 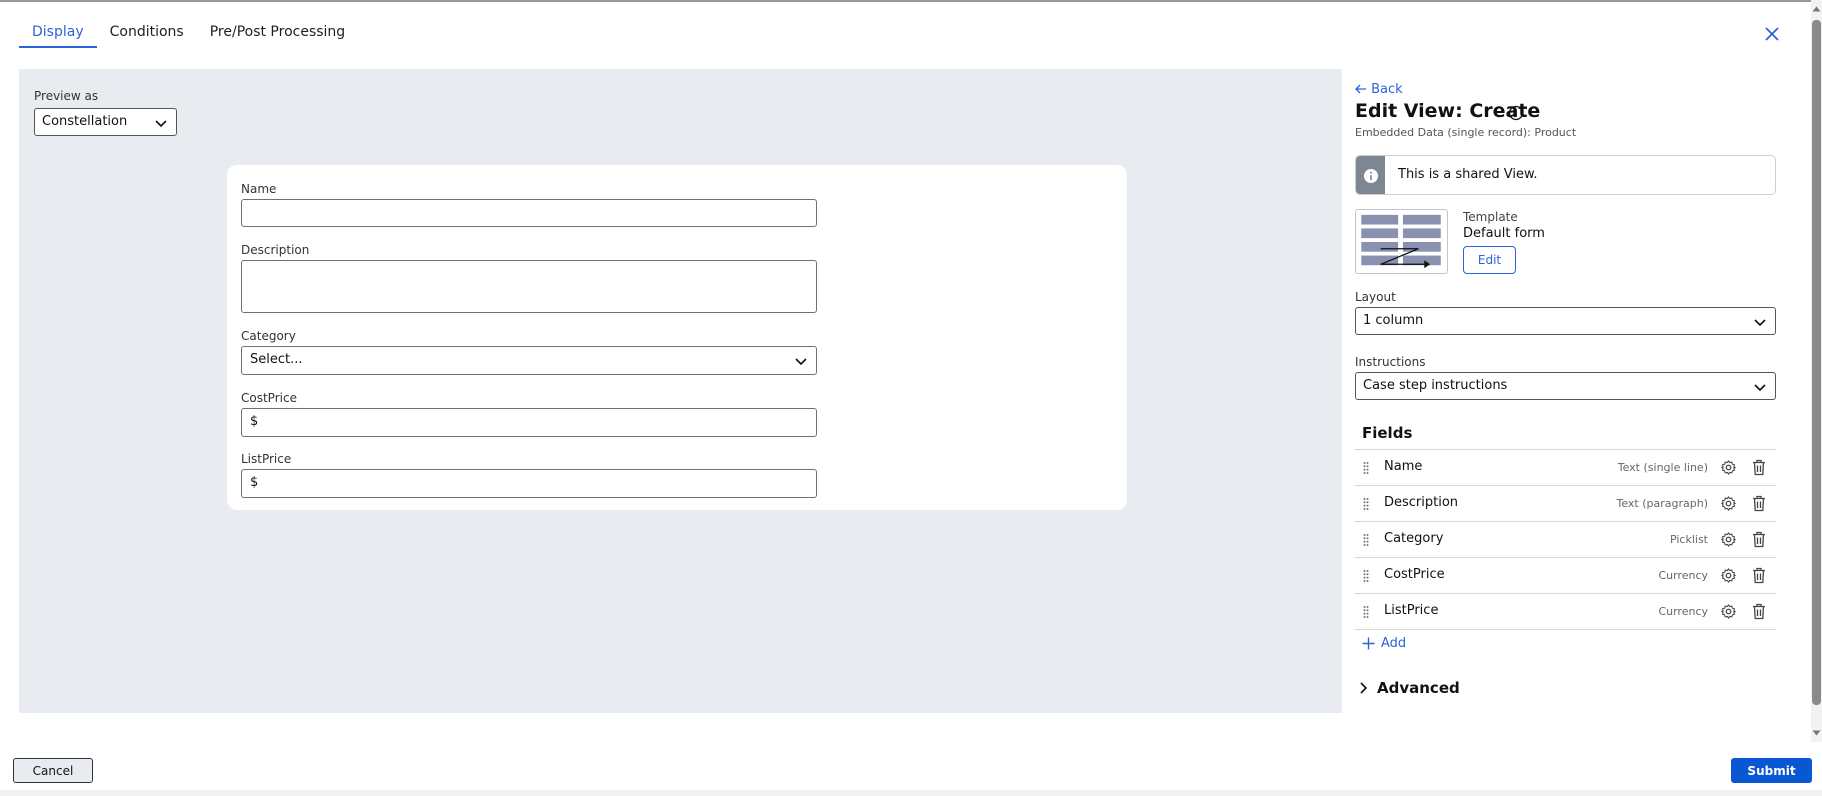 I want to click on tab-display: Display, so click(x=58, y=35).